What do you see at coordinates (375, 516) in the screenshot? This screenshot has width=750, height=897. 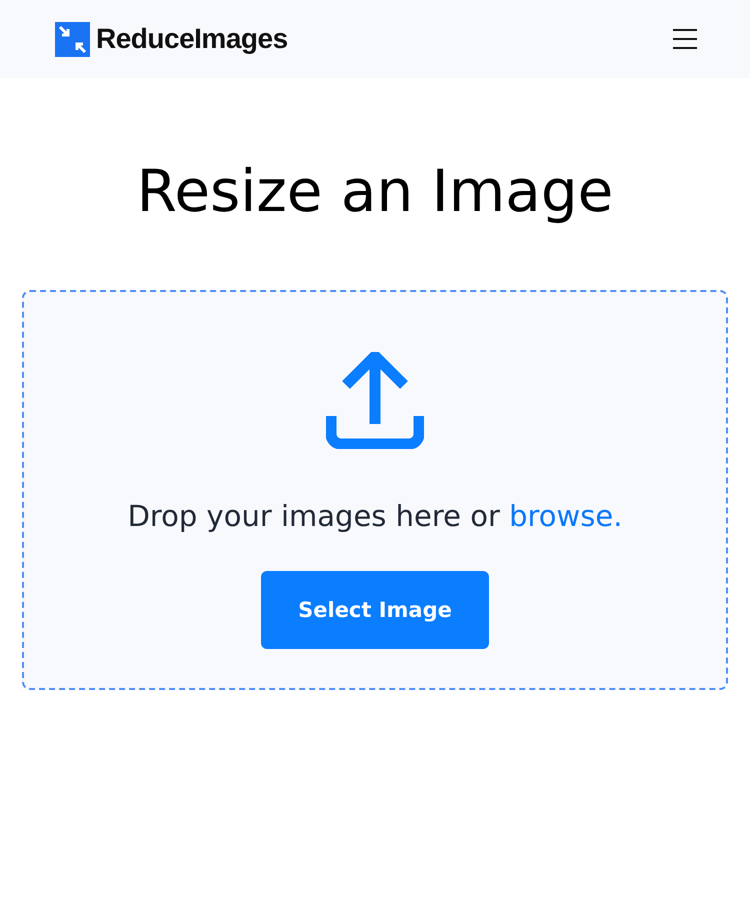 I see `drop-prompt: Drop your images here or browse.` at bounding box center [375, 516].